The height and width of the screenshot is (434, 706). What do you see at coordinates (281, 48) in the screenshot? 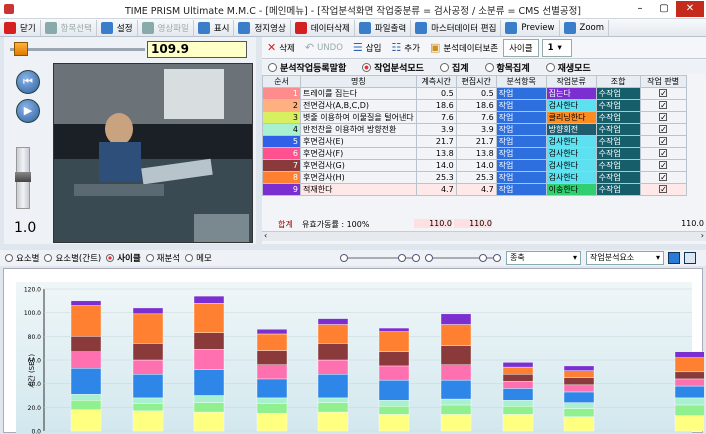
I see `delete-button: ✕삭제` at bounding box center [281, 48].